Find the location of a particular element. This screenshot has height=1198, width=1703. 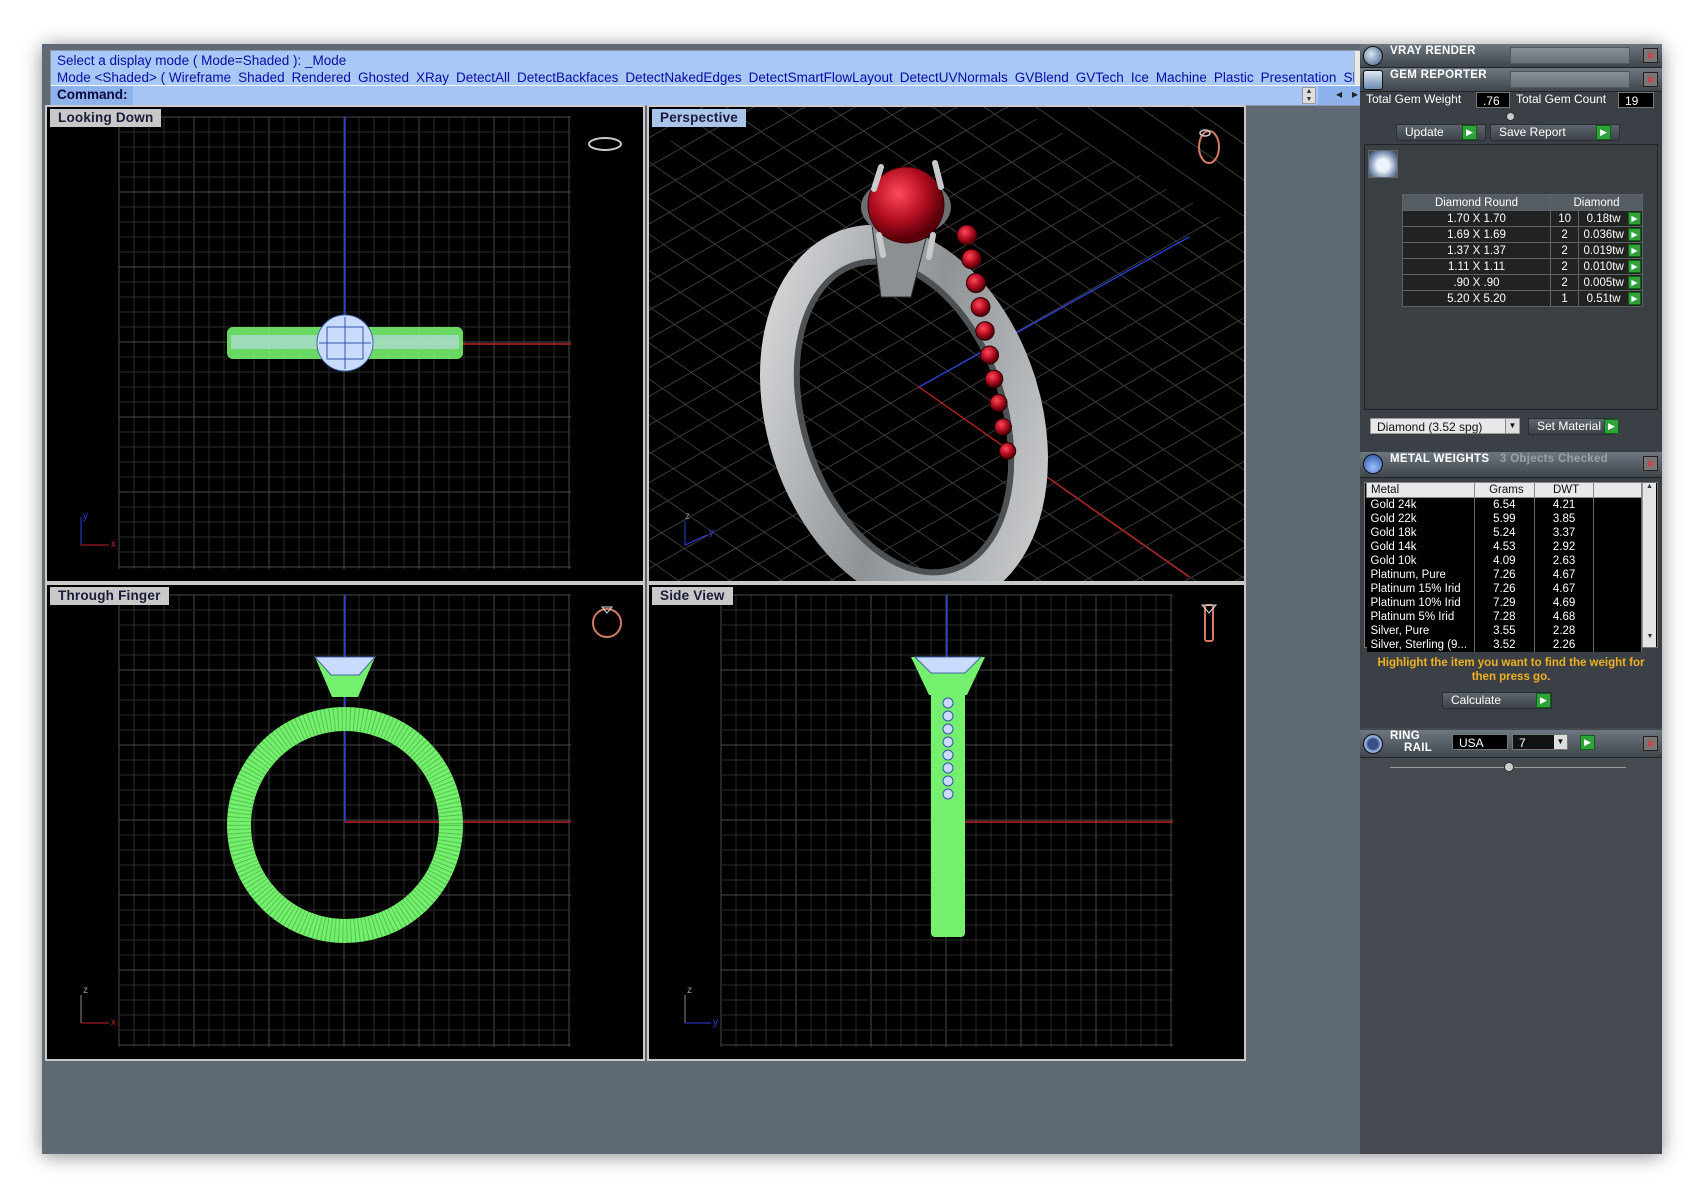

gem-row: .90 X .90 2 0.005tw ▶ is located at coordinates (1522, 282).